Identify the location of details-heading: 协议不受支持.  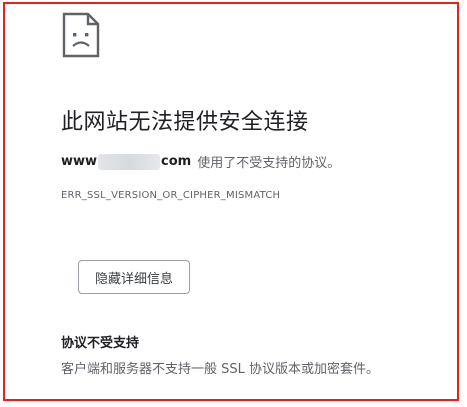
(100, 343).